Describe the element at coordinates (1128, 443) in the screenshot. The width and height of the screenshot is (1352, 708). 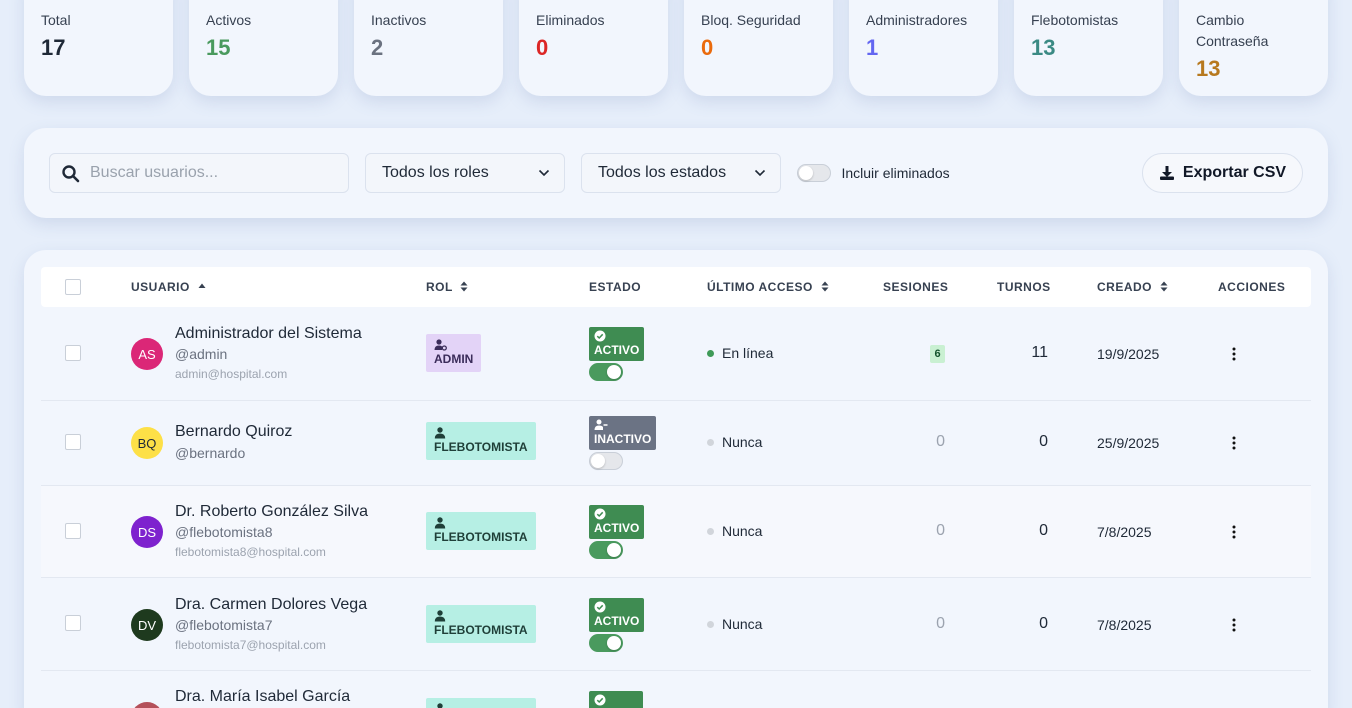
I see `created-date: 25/9/2025` at that location.